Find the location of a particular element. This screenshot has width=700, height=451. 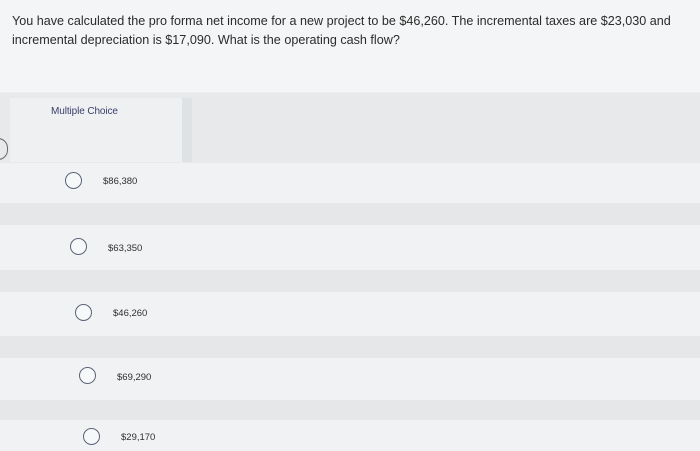

choice-label: $69,290 is located at coordinates (134, 377).